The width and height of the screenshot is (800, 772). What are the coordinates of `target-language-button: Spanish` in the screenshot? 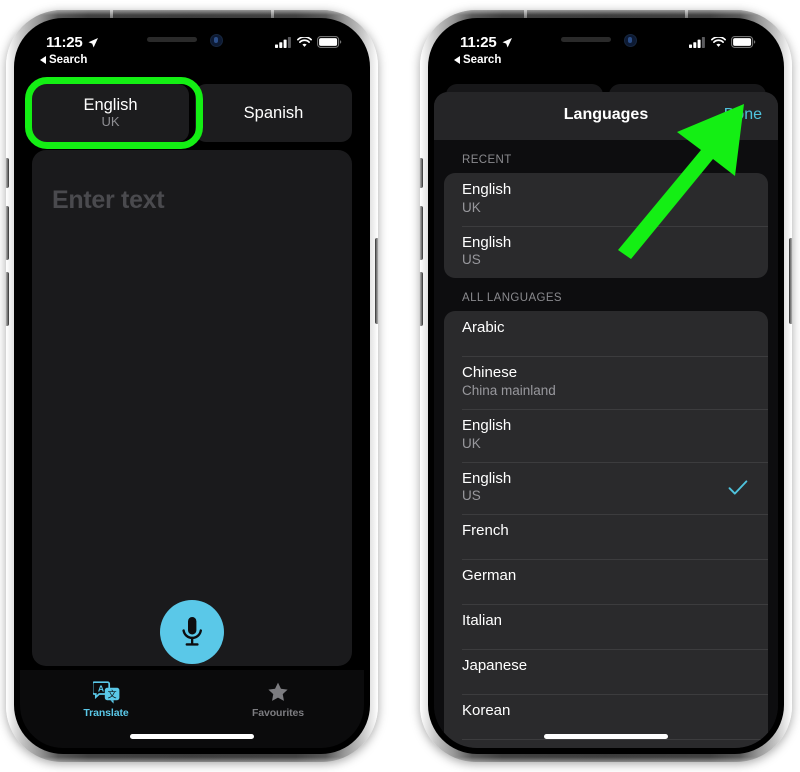 It's located at (273, 113).